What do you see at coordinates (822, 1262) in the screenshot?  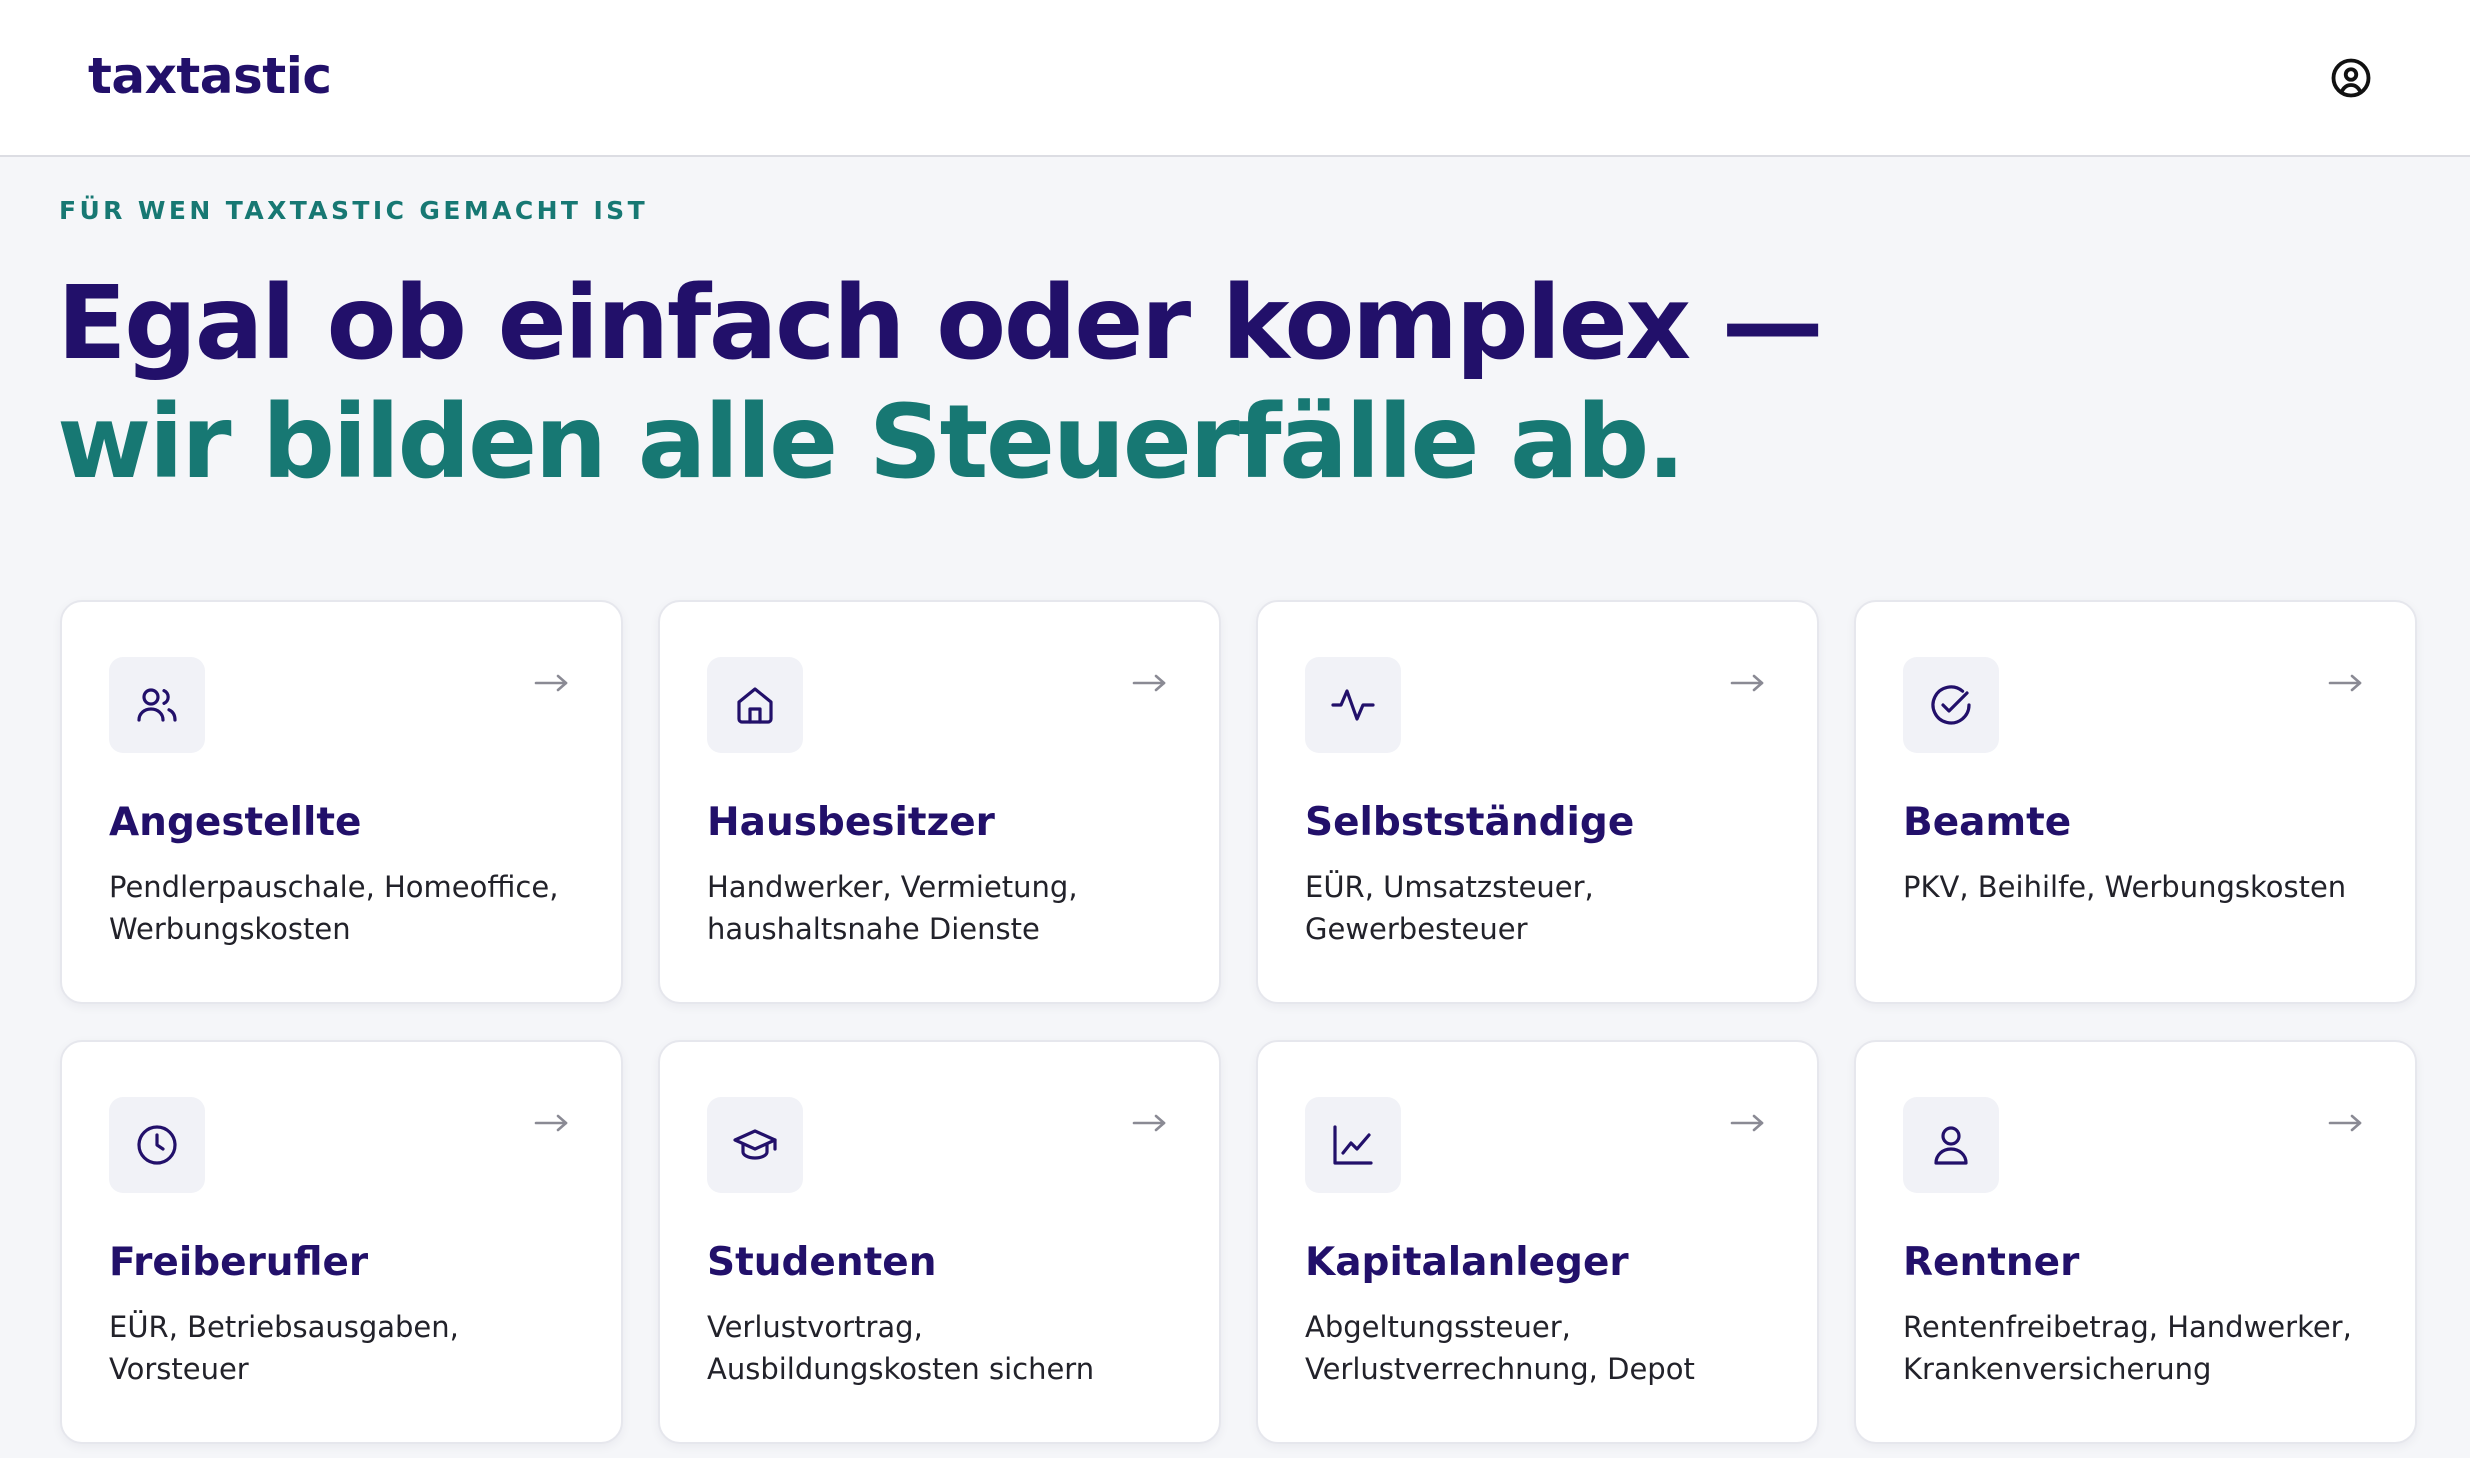 I see `card-title: Studenten` at bounding box center [822, 1262].